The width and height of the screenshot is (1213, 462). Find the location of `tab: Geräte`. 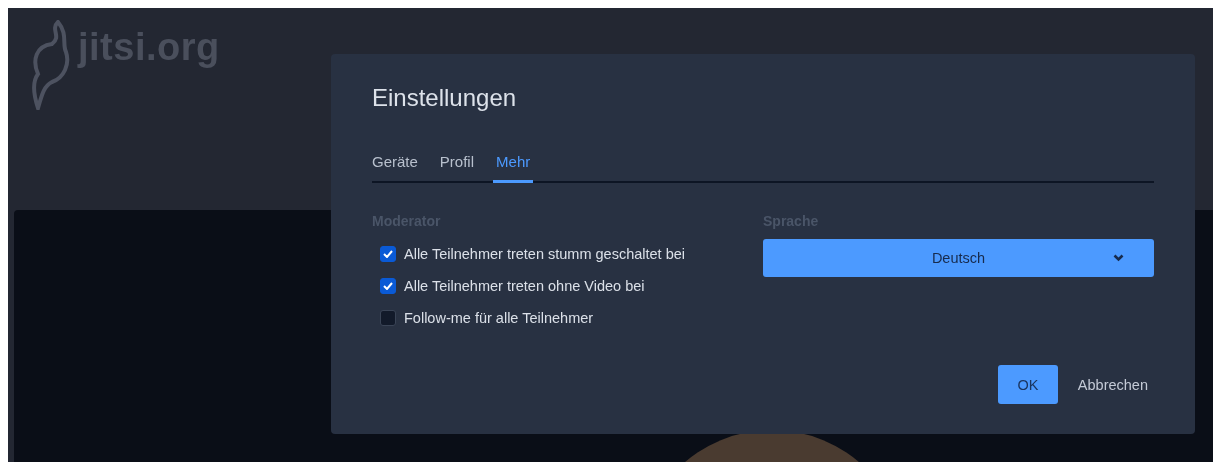

tab: Geräte is located at coordinates (396, 166).